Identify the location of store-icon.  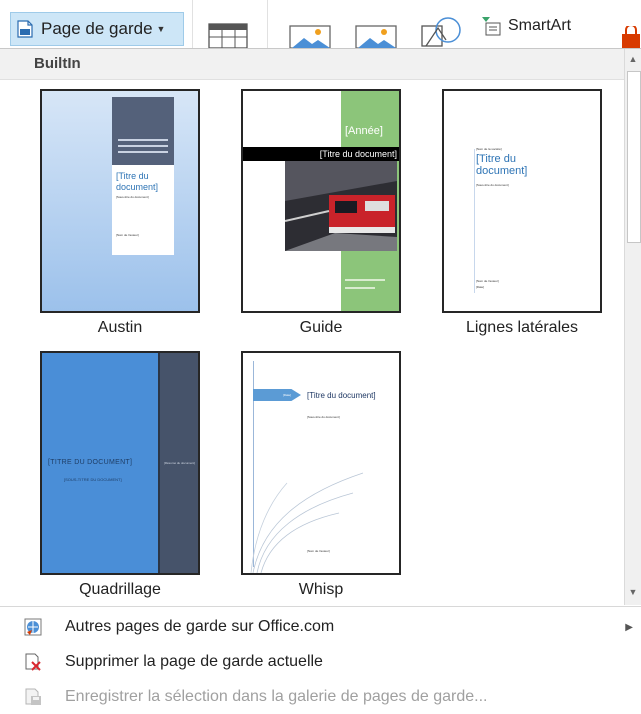
(630, 37).